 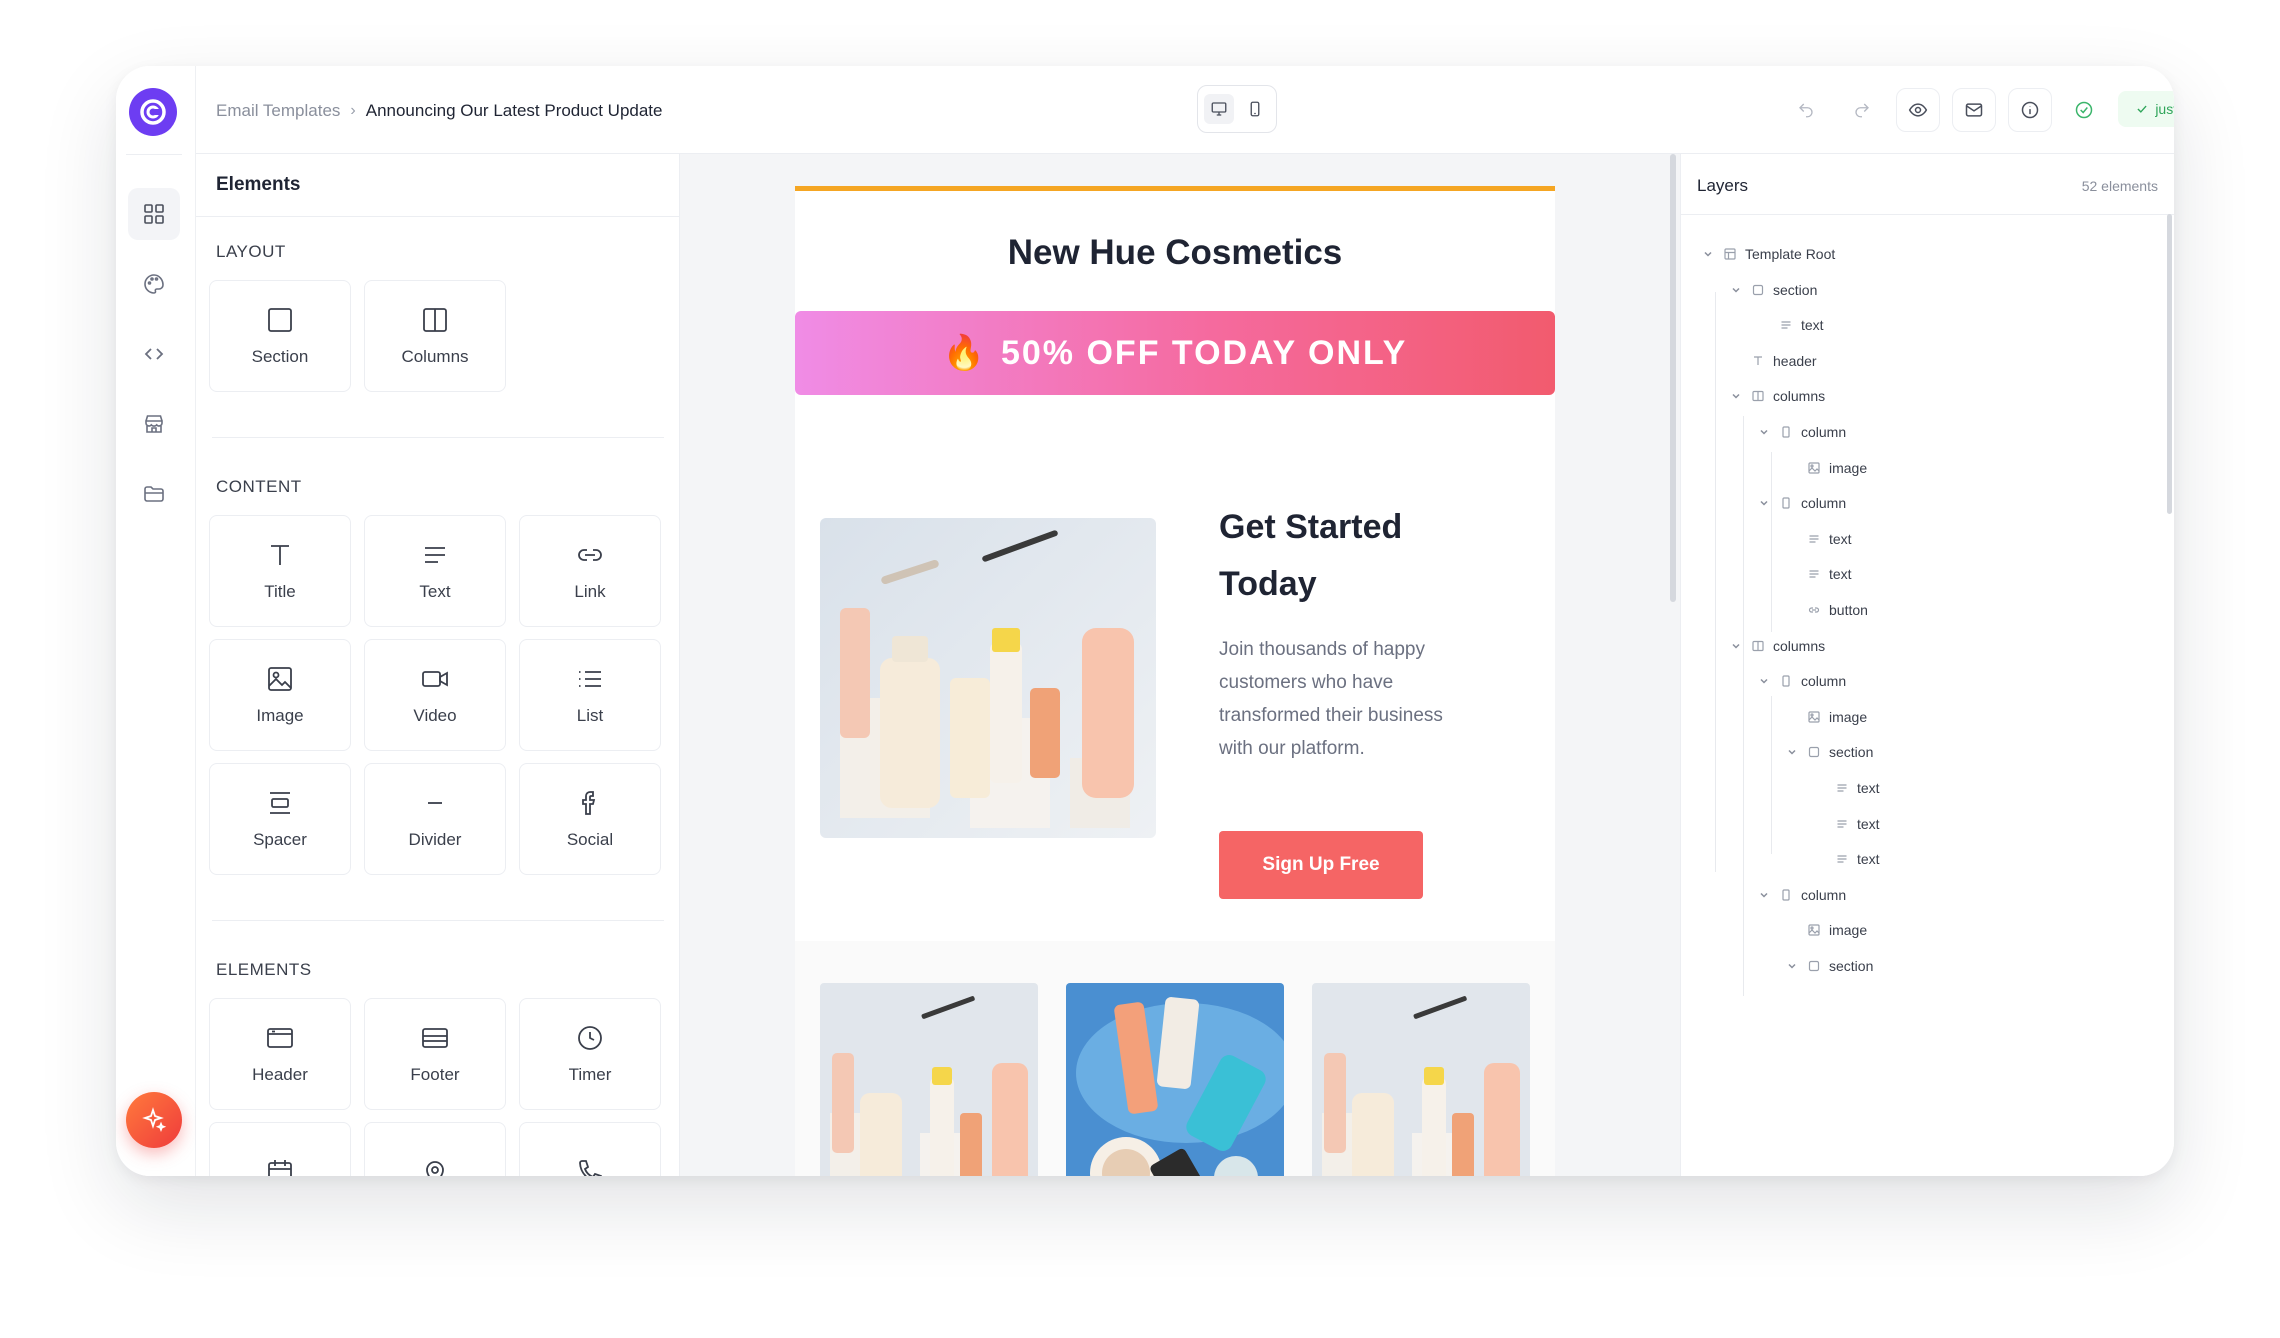 What do you see at coordinates (280, 695) in the screenshot?
I see `tile-image: Image` at bounding box center [280, 695].